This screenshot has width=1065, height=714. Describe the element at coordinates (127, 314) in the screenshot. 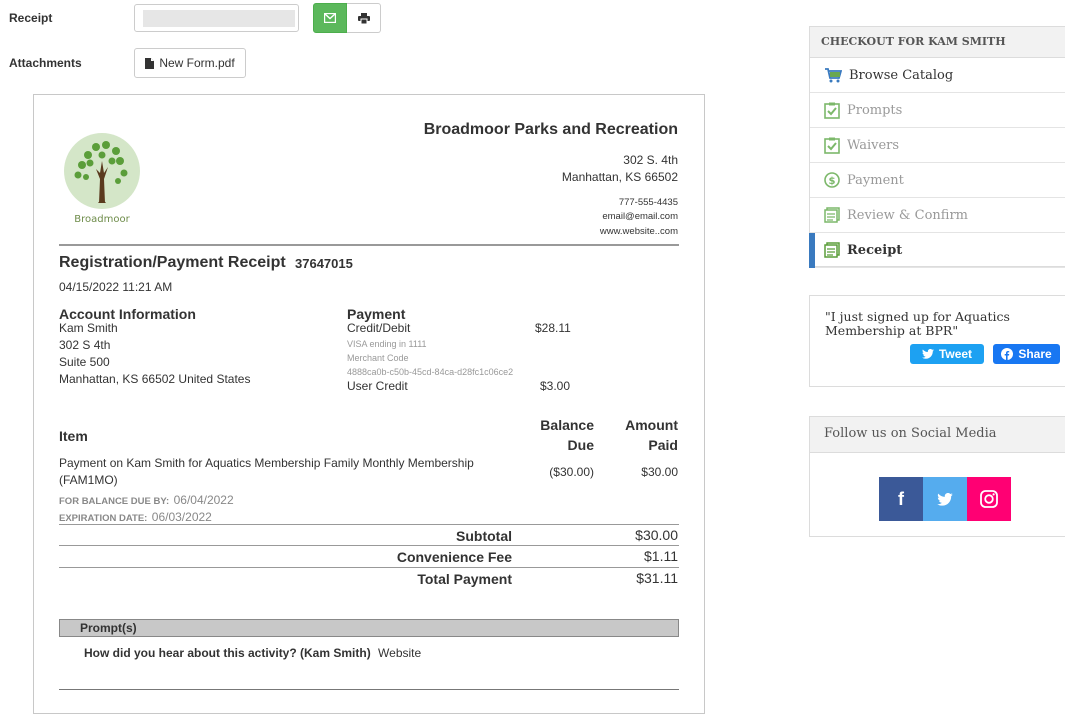

I see `account-heading: Account Information` at that location.